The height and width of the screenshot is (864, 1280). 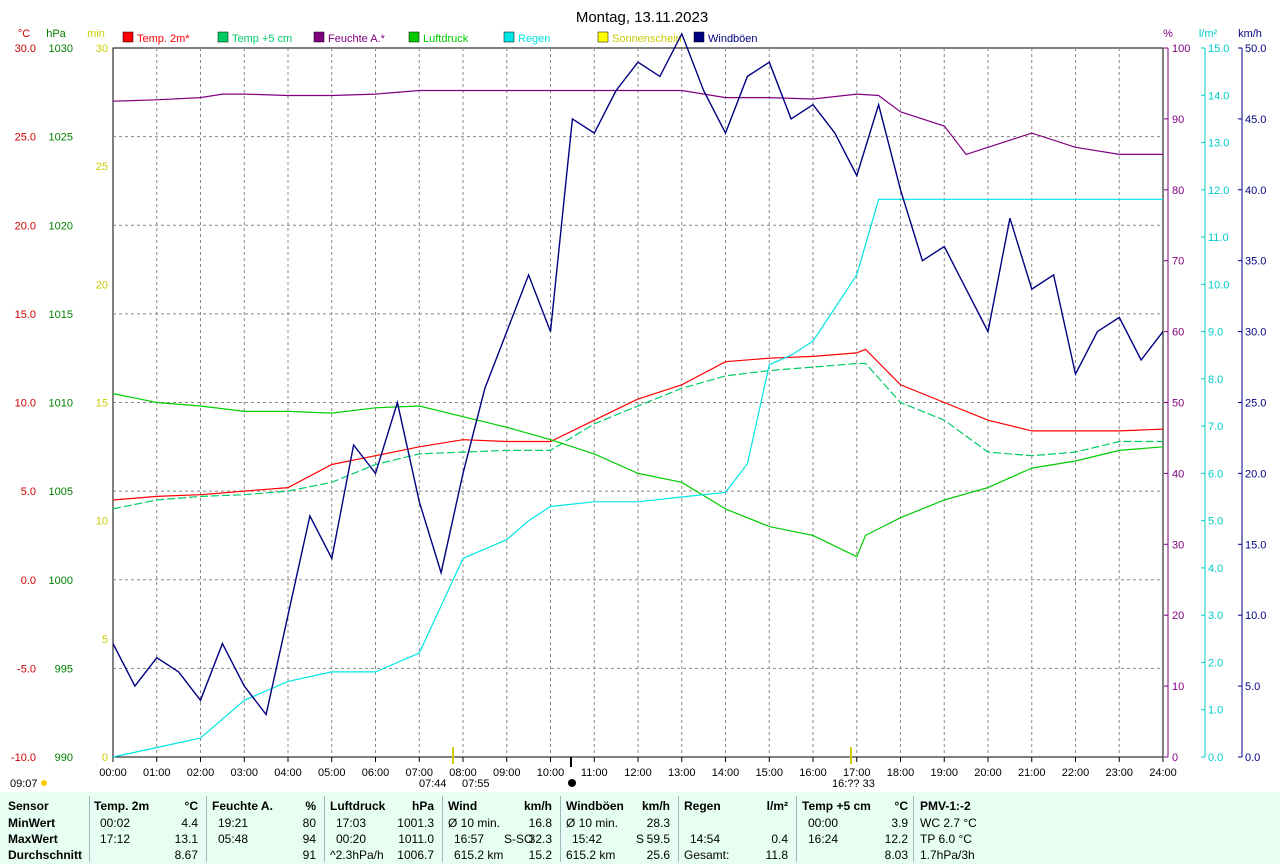 I want to click on temp-tick-label: 10.0, so click(x=25, y=404).